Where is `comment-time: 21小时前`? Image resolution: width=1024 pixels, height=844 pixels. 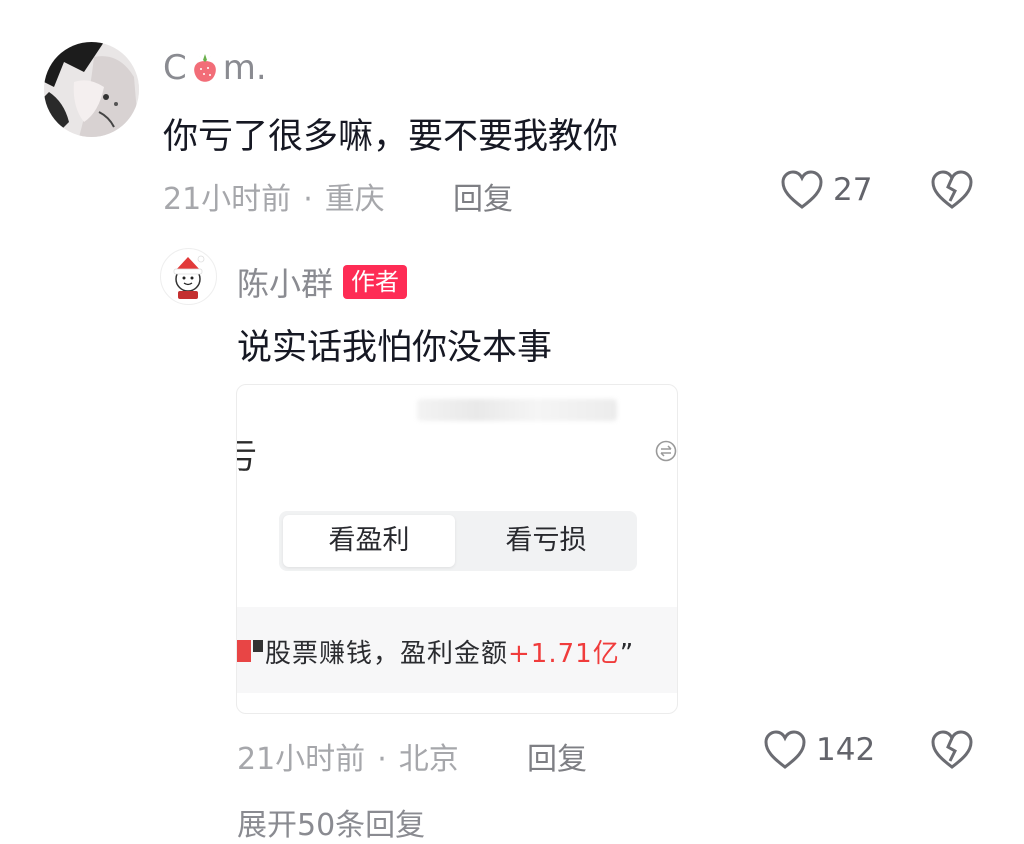 comment-time: 21小时前 is located at coordinates (227, 199).